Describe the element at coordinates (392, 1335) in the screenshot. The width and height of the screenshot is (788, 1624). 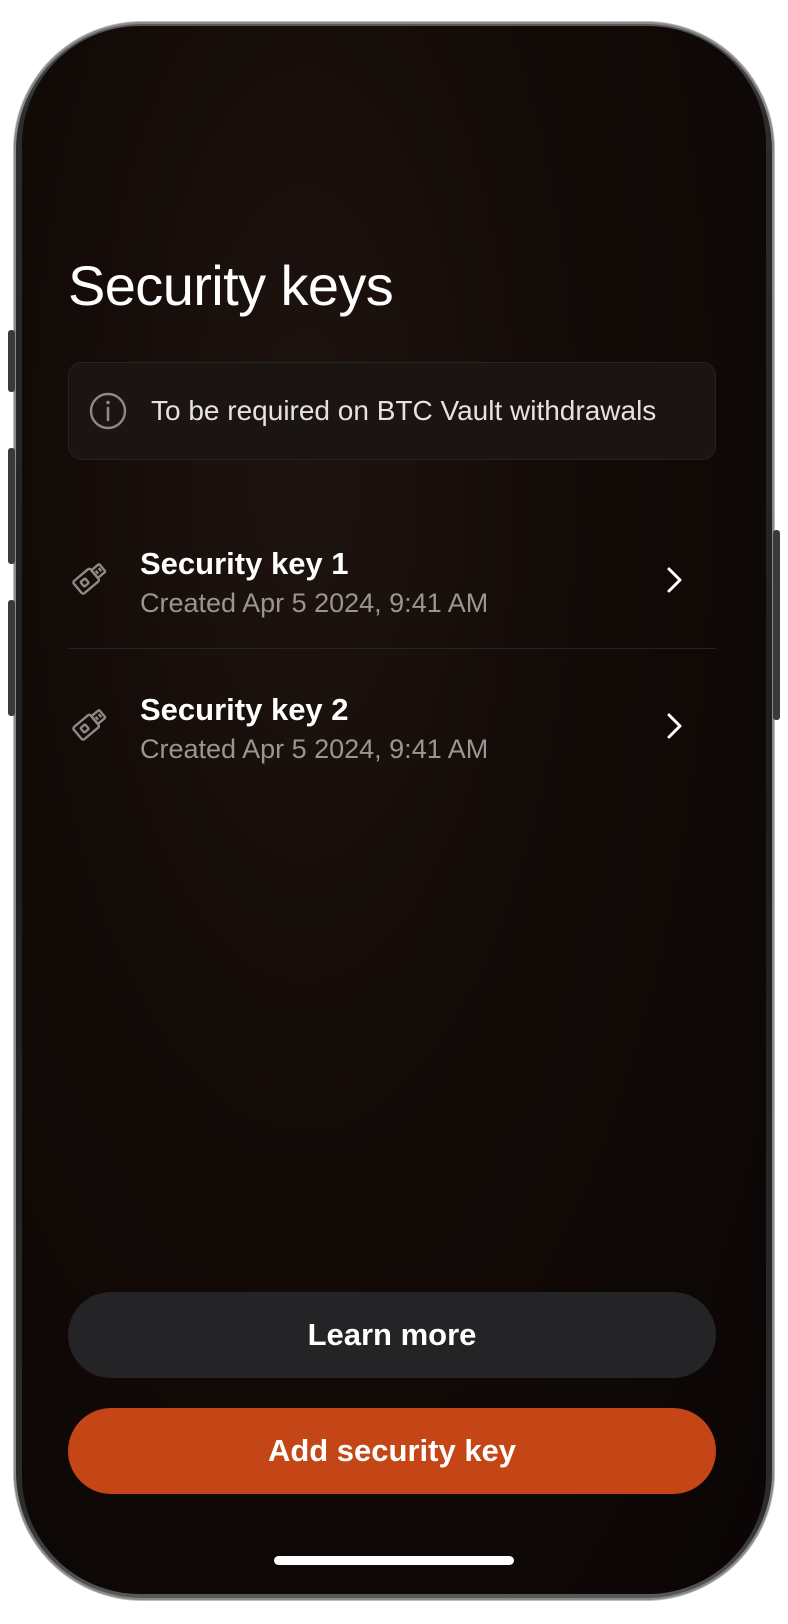
I see `learn-more-button: Learn more` at that location.